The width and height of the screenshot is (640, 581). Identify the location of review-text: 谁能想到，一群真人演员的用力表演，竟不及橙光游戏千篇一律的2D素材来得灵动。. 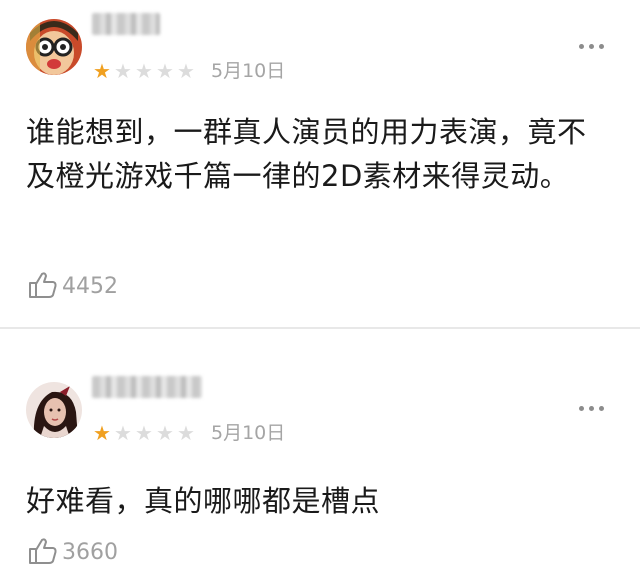
(306, 154).